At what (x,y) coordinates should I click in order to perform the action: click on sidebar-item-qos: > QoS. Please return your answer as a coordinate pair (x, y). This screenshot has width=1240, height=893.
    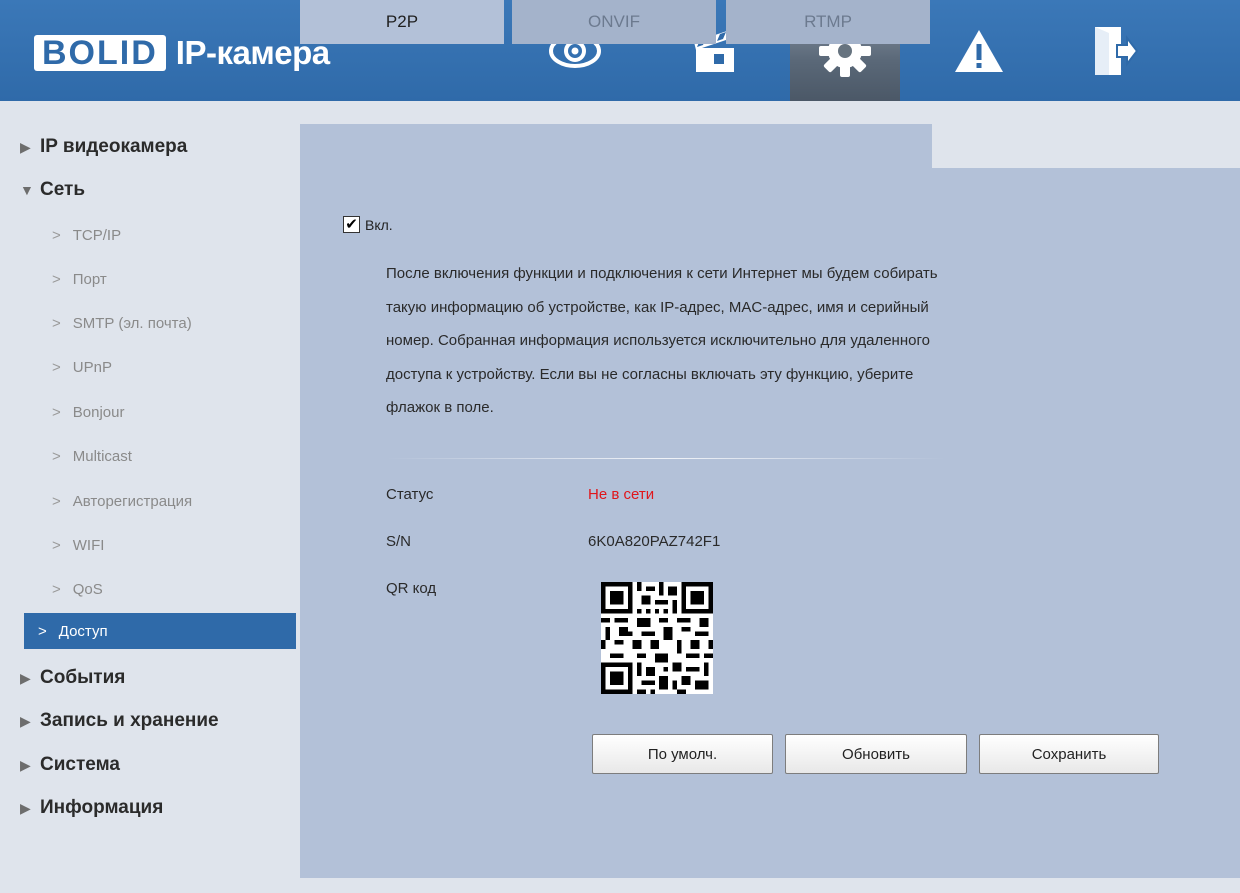
    Looking at the image, I should click on (77, 589).